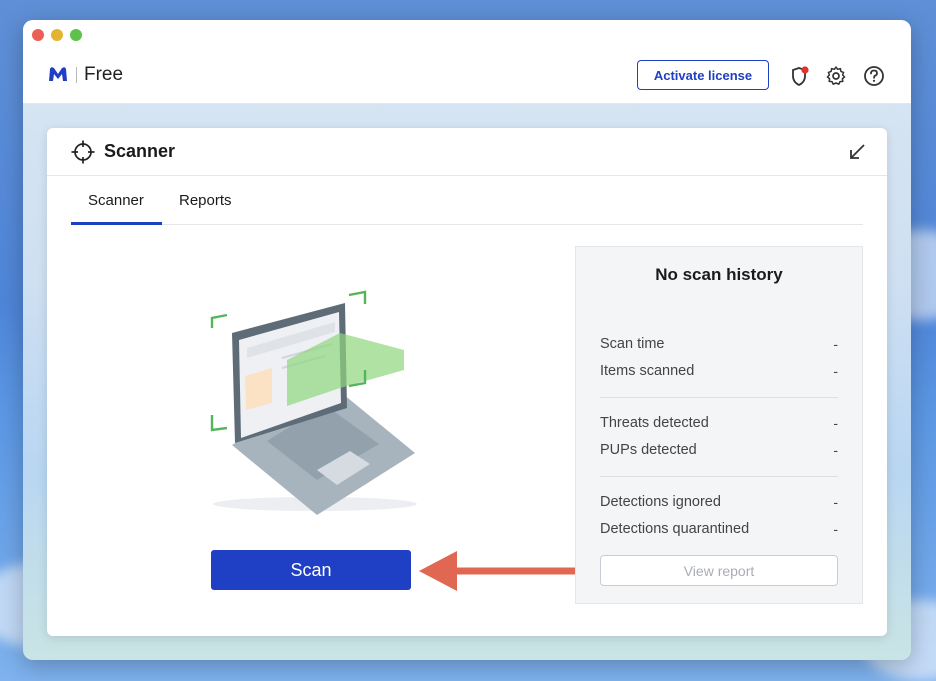  Describe the element at coordinates (116, 223) in the screenshot. I see `active-tab-indicator` at that location.